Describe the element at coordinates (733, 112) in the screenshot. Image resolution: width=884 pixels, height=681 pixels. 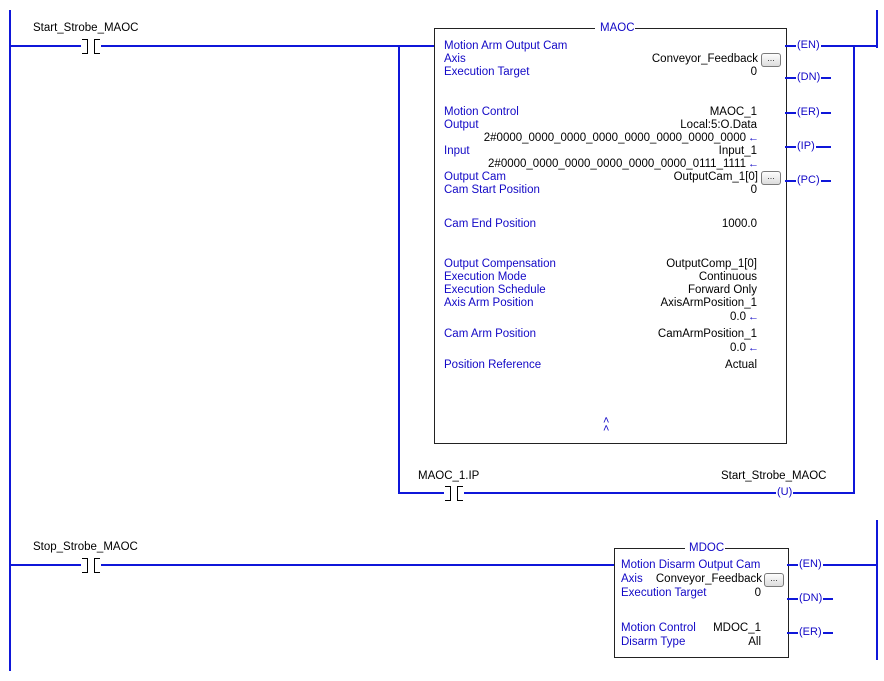
I see `maoc-value-motion-control: MAOC_1` at that location.